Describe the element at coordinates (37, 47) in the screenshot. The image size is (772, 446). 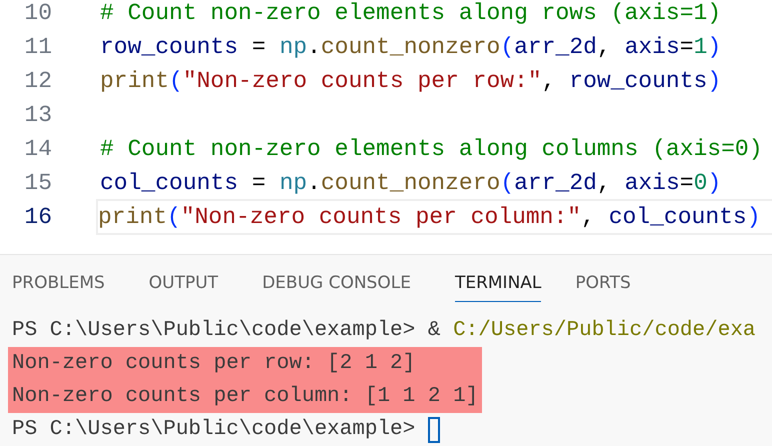
I see `line-number: 11` at that location.